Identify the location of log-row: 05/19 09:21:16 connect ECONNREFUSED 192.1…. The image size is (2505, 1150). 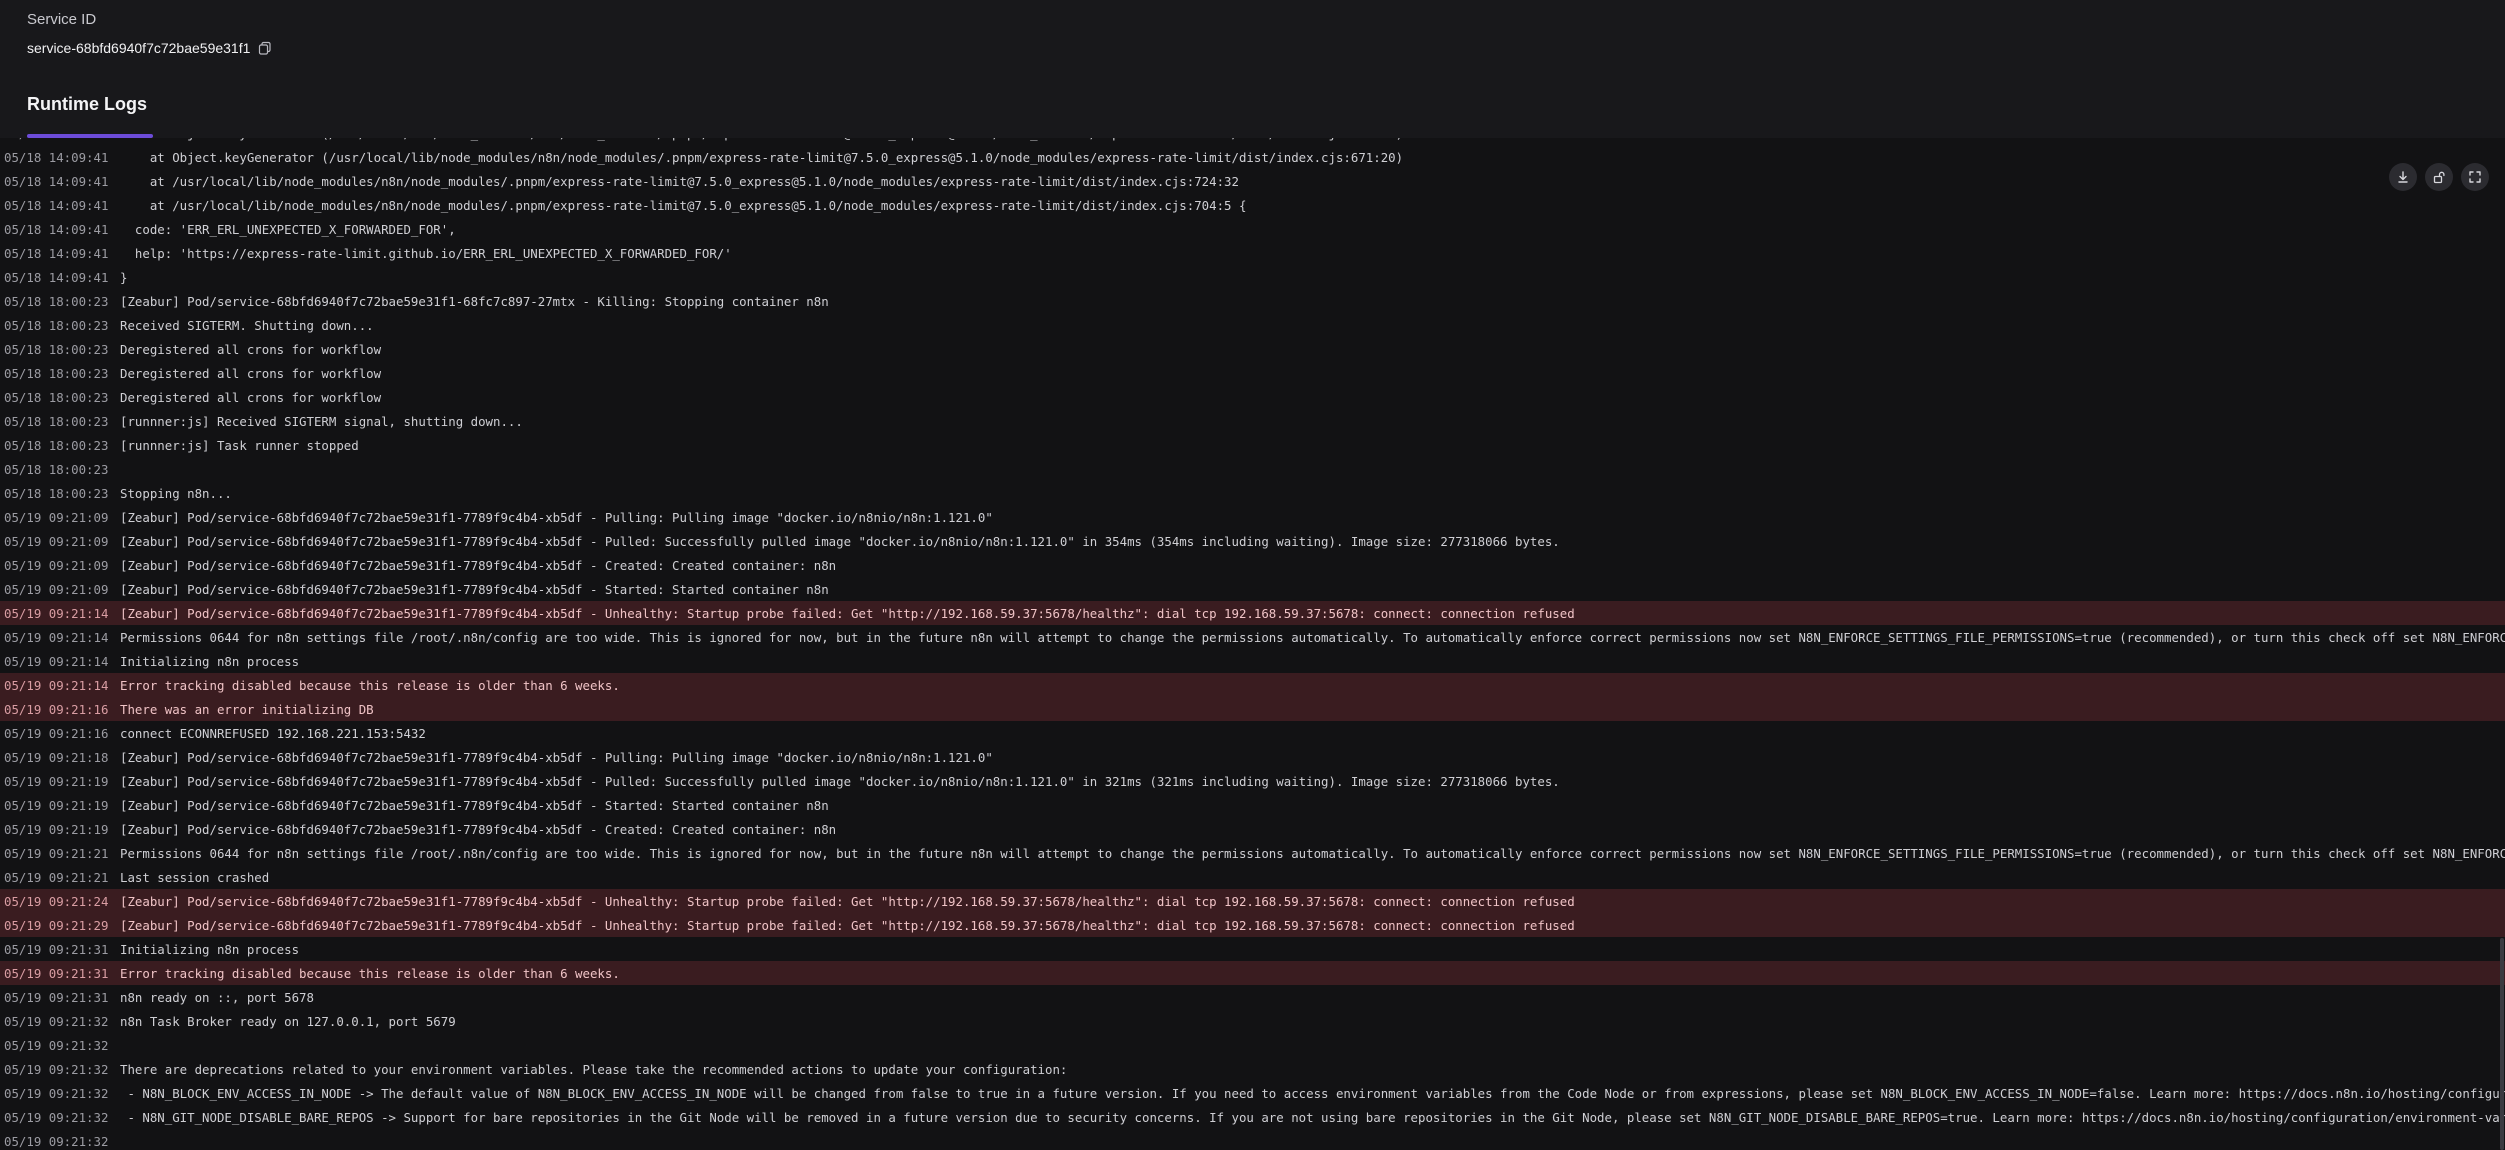
(1252, 733).